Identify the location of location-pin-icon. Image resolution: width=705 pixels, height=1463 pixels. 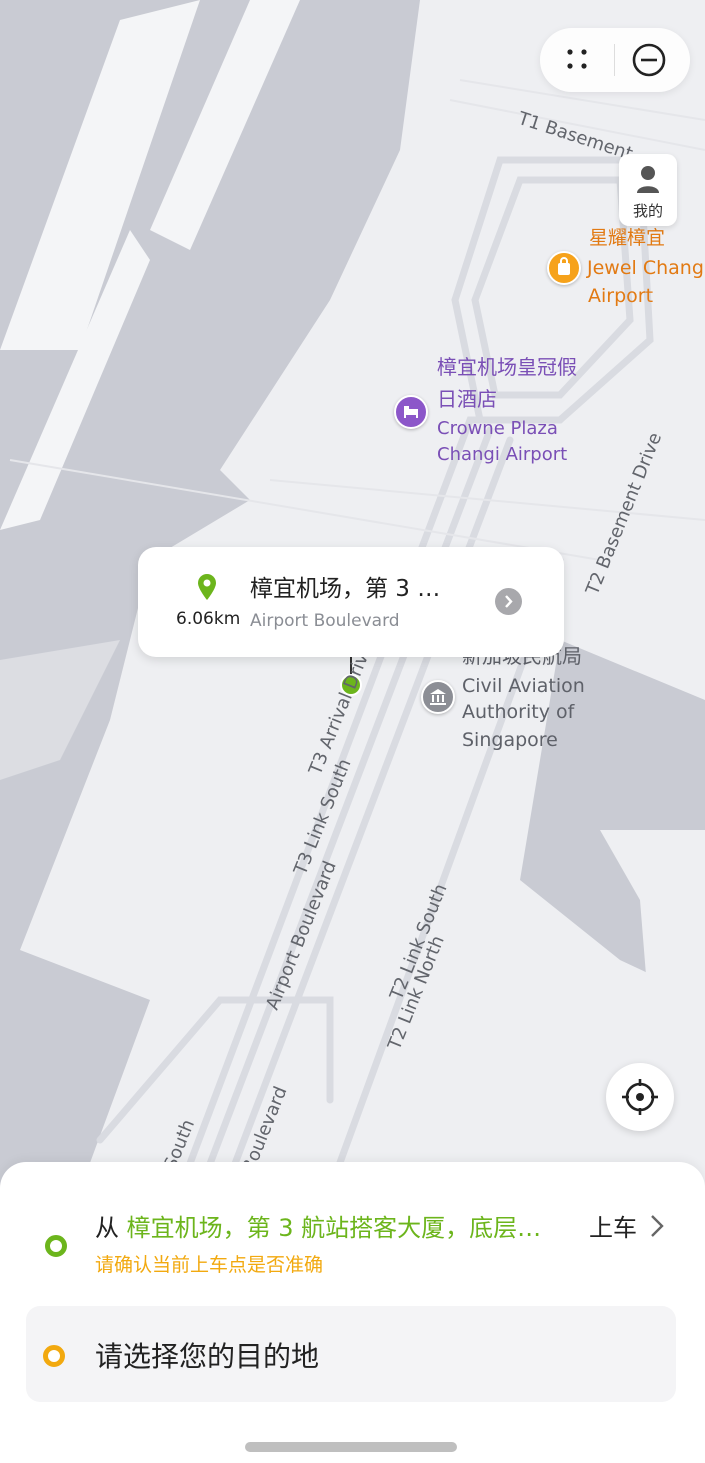
(207, 587).